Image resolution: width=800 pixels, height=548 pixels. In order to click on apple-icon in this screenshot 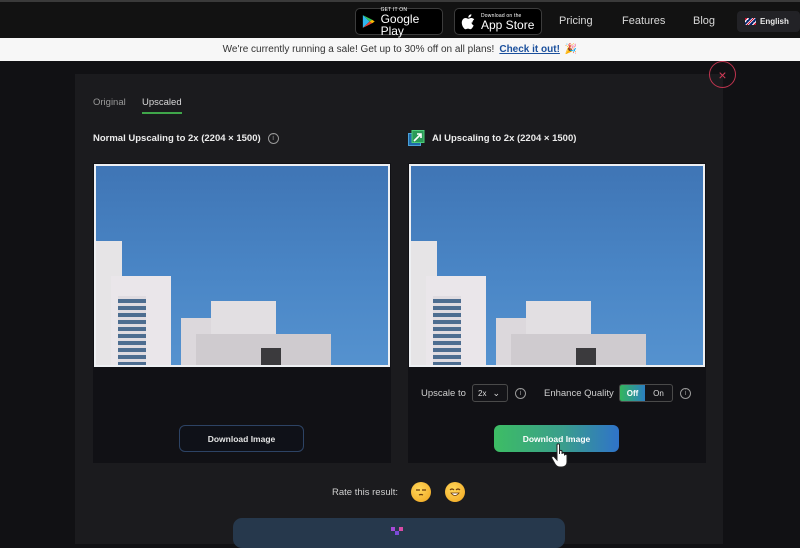, I will do `click(468, 21)`.